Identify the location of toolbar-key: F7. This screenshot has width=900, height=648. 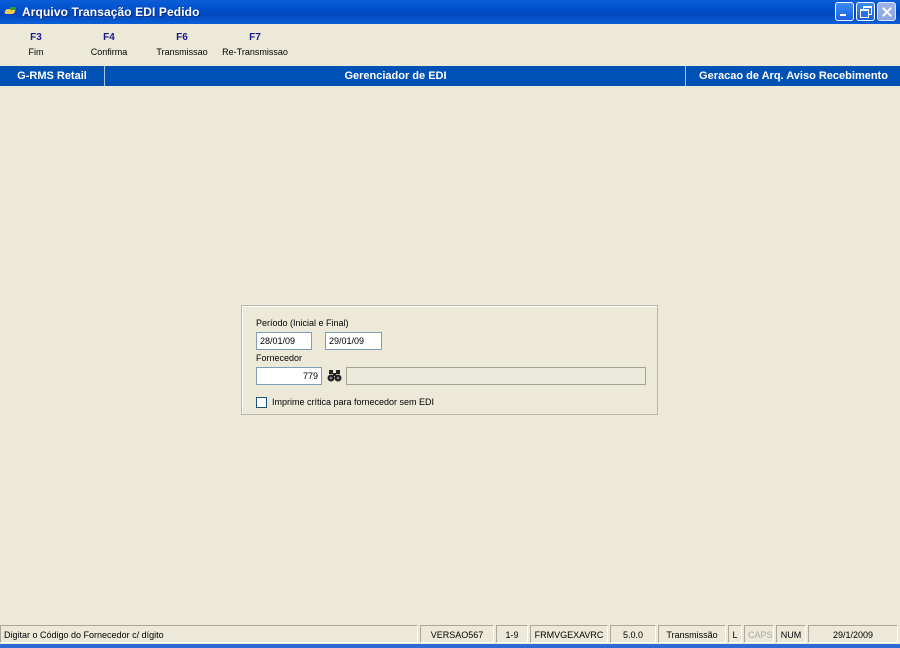
(255, 37).